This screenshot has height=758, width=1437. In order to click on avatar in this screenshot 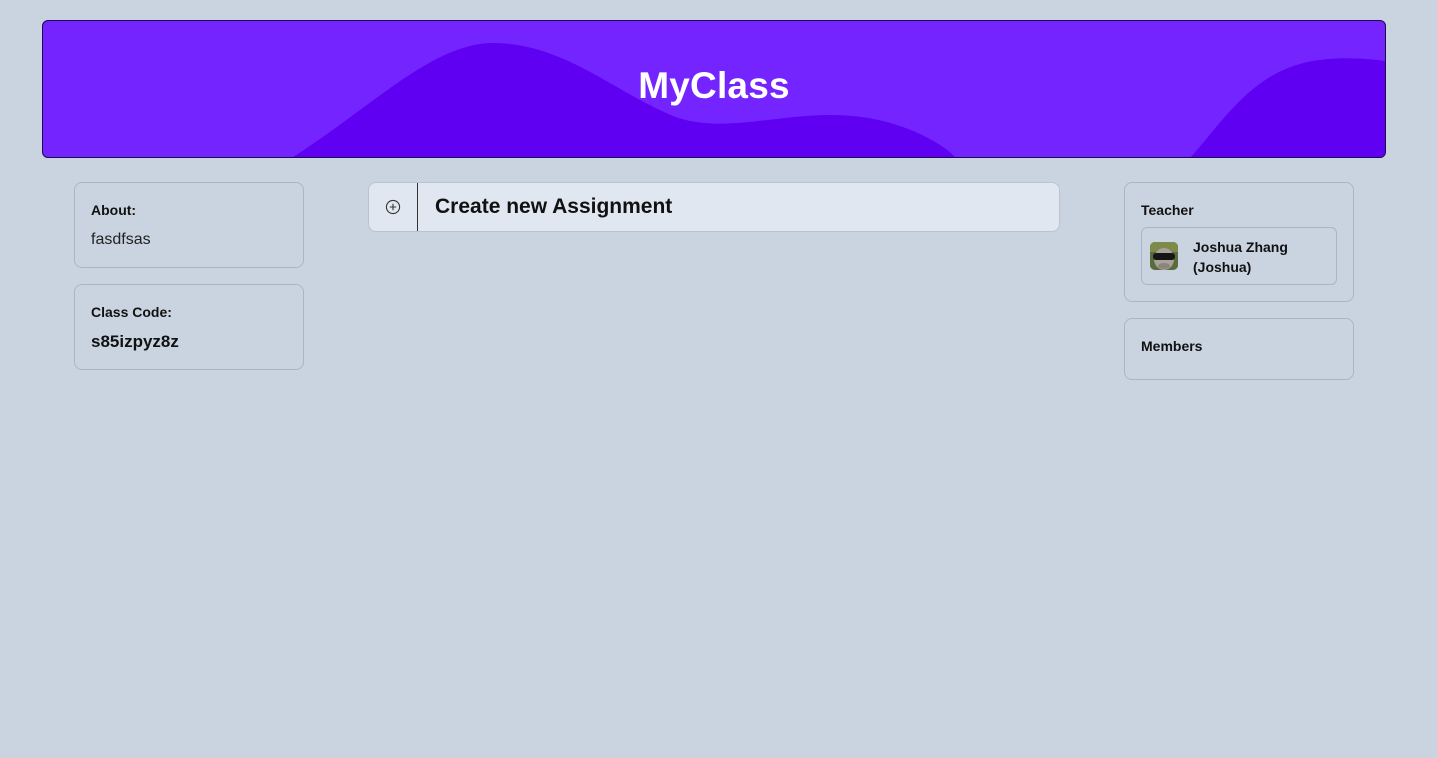, I will do `click(1164, 256)`.